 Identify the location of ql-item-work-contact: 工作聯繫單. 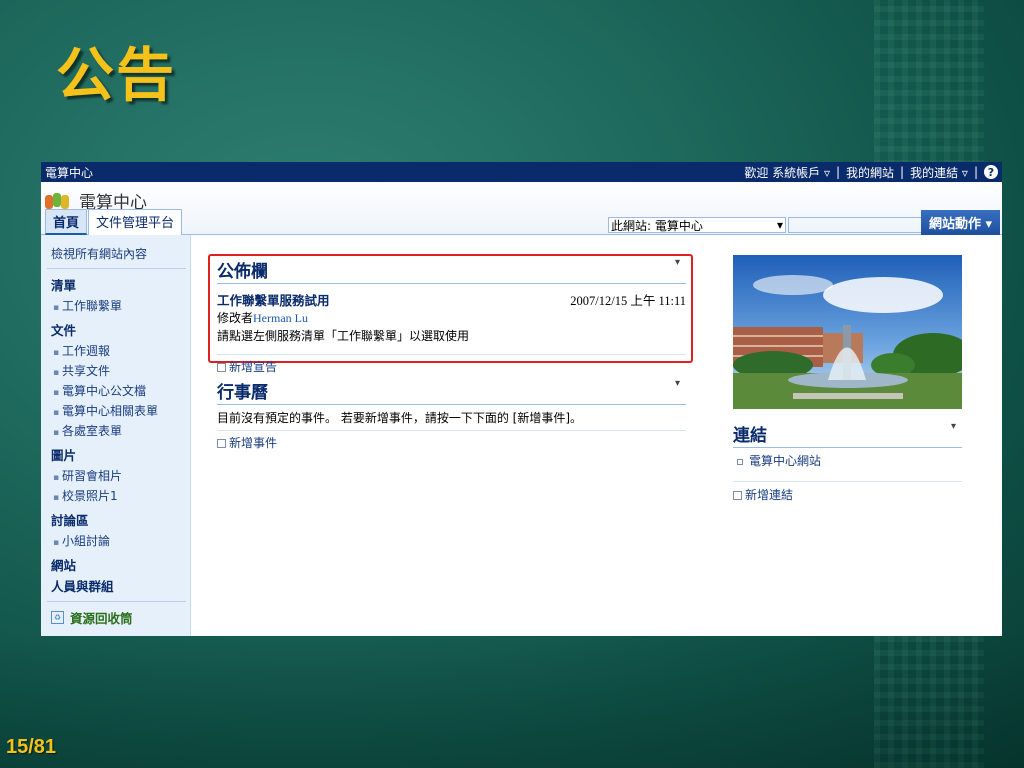
(116, 305).